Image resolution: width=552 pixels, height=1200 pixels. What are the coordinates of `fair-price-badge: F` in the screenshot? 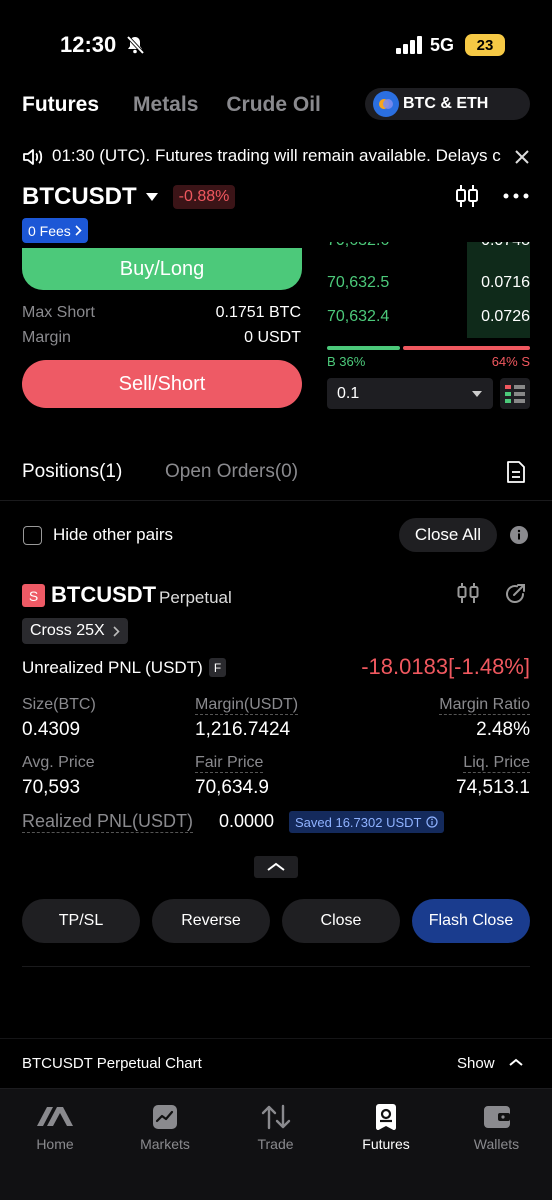 It's located at (217, 667).